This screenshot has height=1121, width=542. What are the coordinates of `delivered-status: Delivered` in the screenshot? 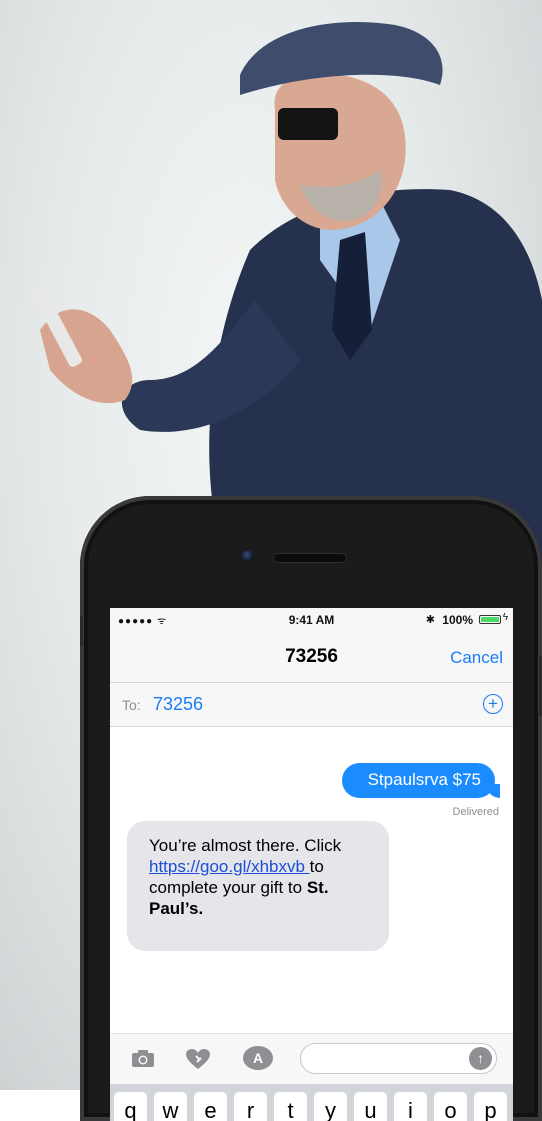 It's located at (475, 812).